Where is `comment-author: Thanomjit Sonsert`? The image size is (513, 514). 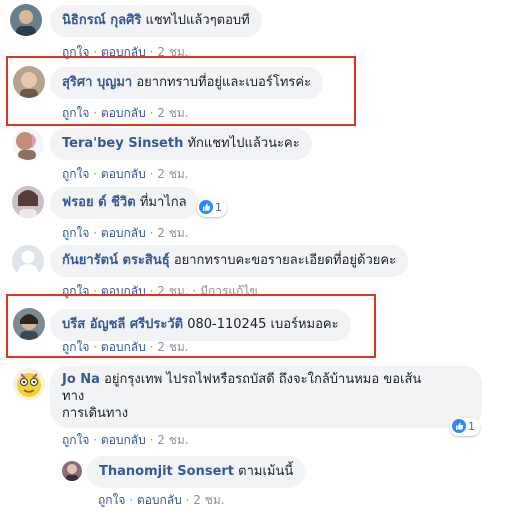
comment-author: Thanomjit Sonsert is located at coordinates (166, 471).